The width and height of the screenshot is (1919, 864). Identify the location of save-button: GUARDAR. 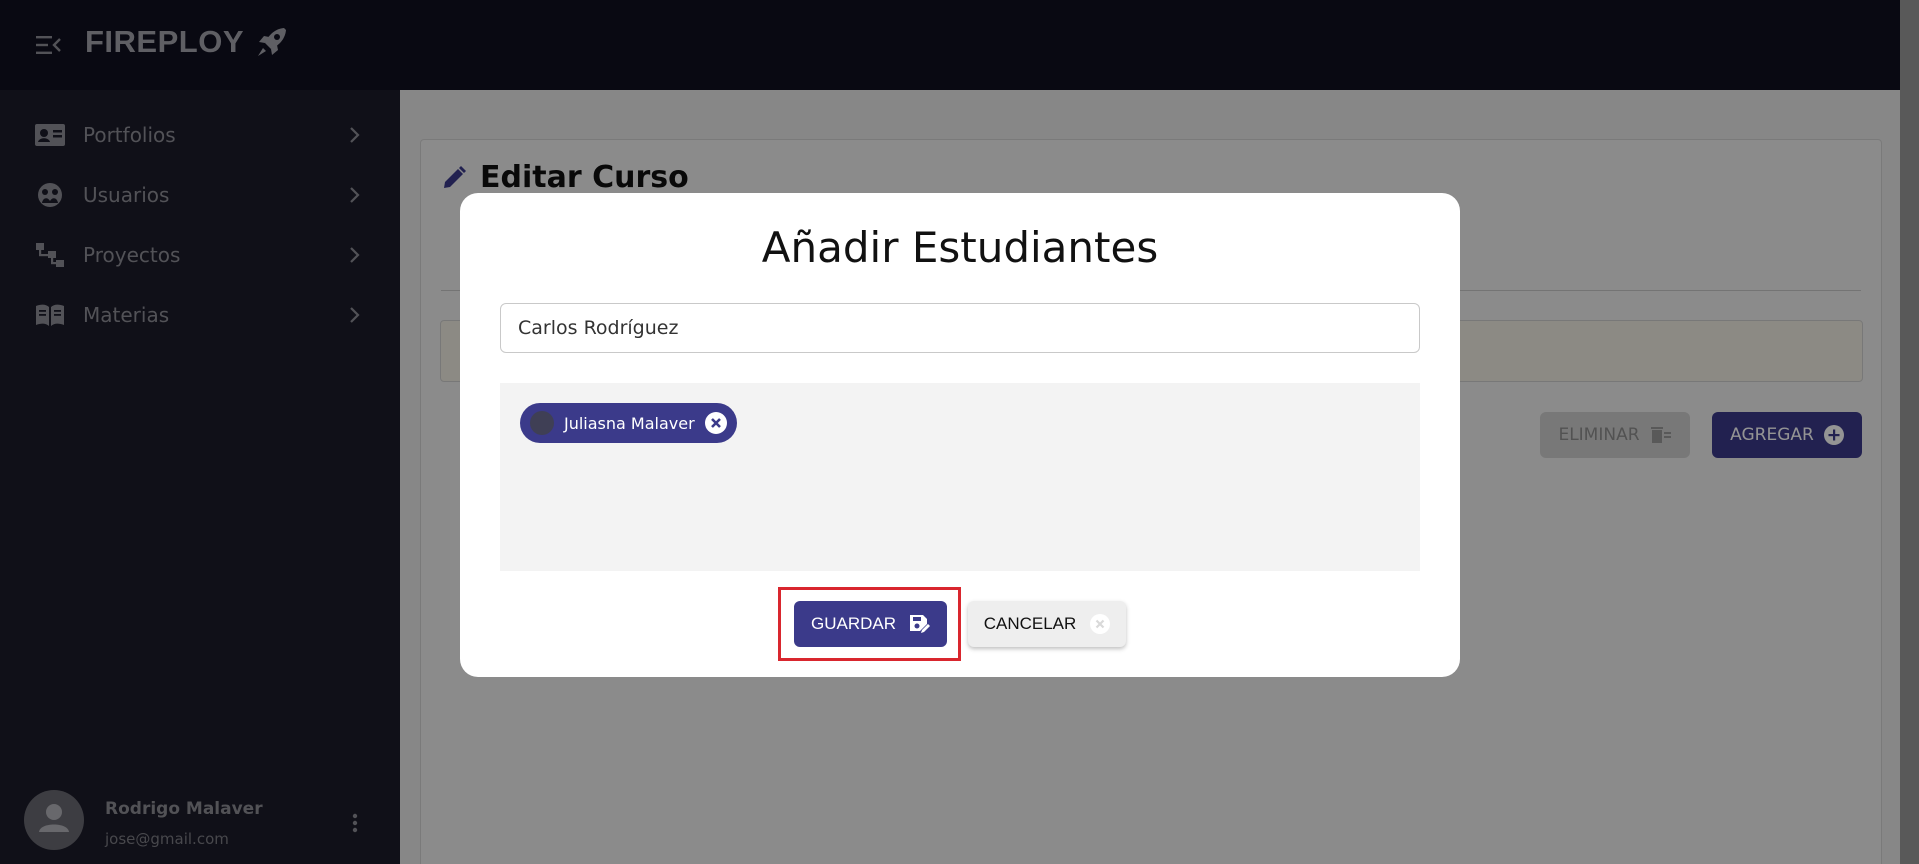
(870, 624).